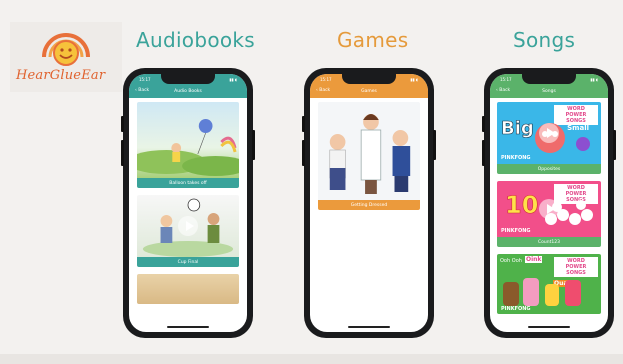 This screenshot has height=364, width=623. What do you see at coordinates (522, 205) in the screenshot?
I see `ten-label: 10` at bounding box center [522, 205].